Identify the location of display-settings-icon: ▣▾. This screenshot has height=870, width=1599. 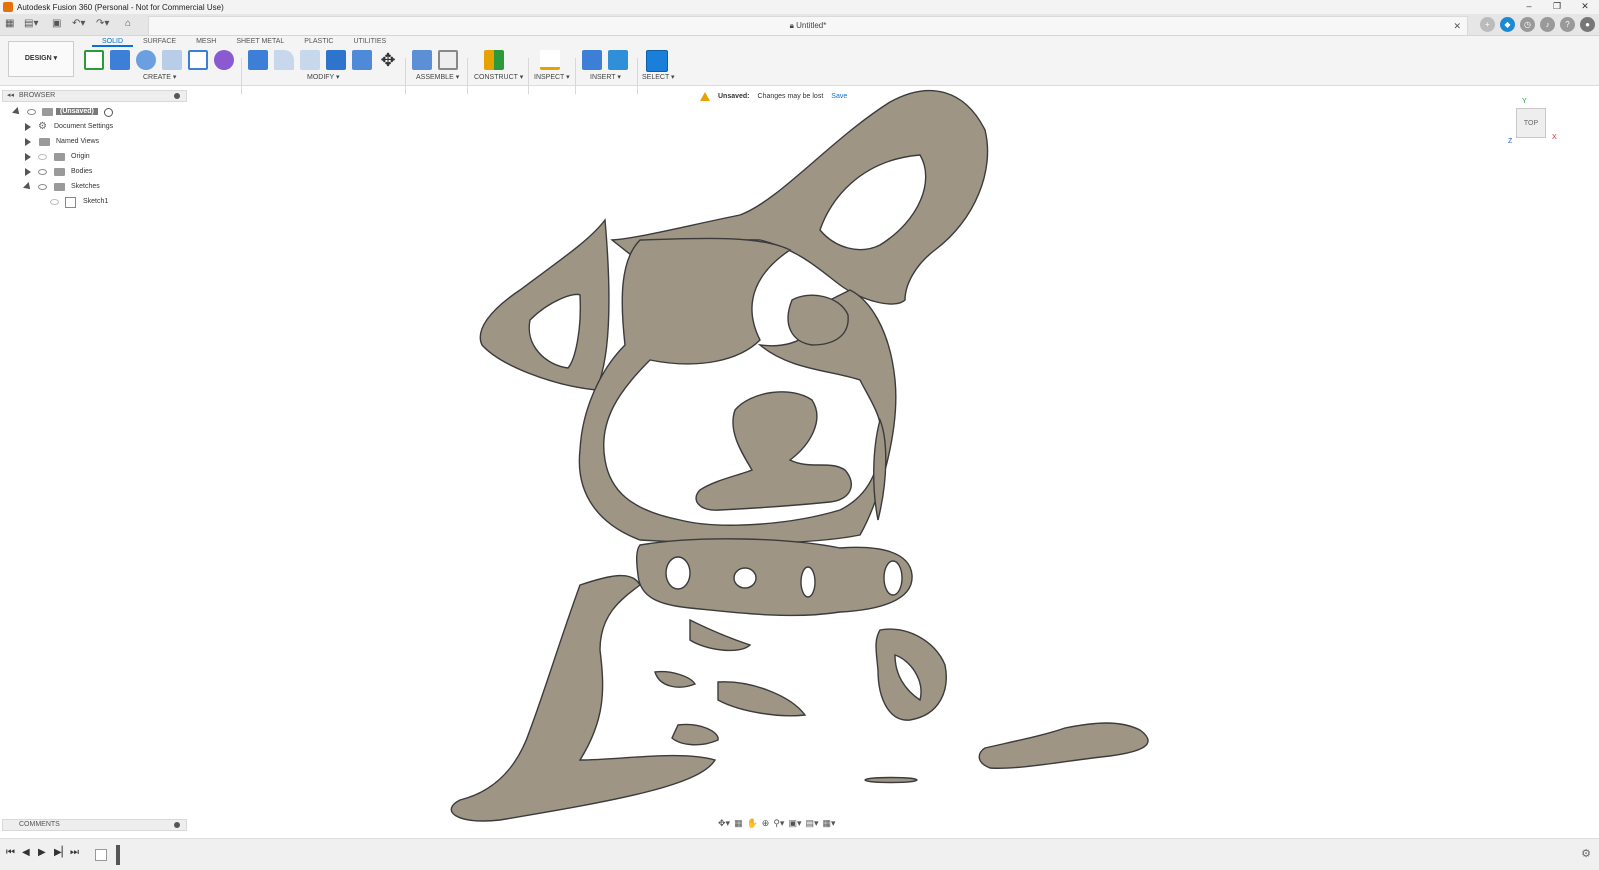
(794, 825).